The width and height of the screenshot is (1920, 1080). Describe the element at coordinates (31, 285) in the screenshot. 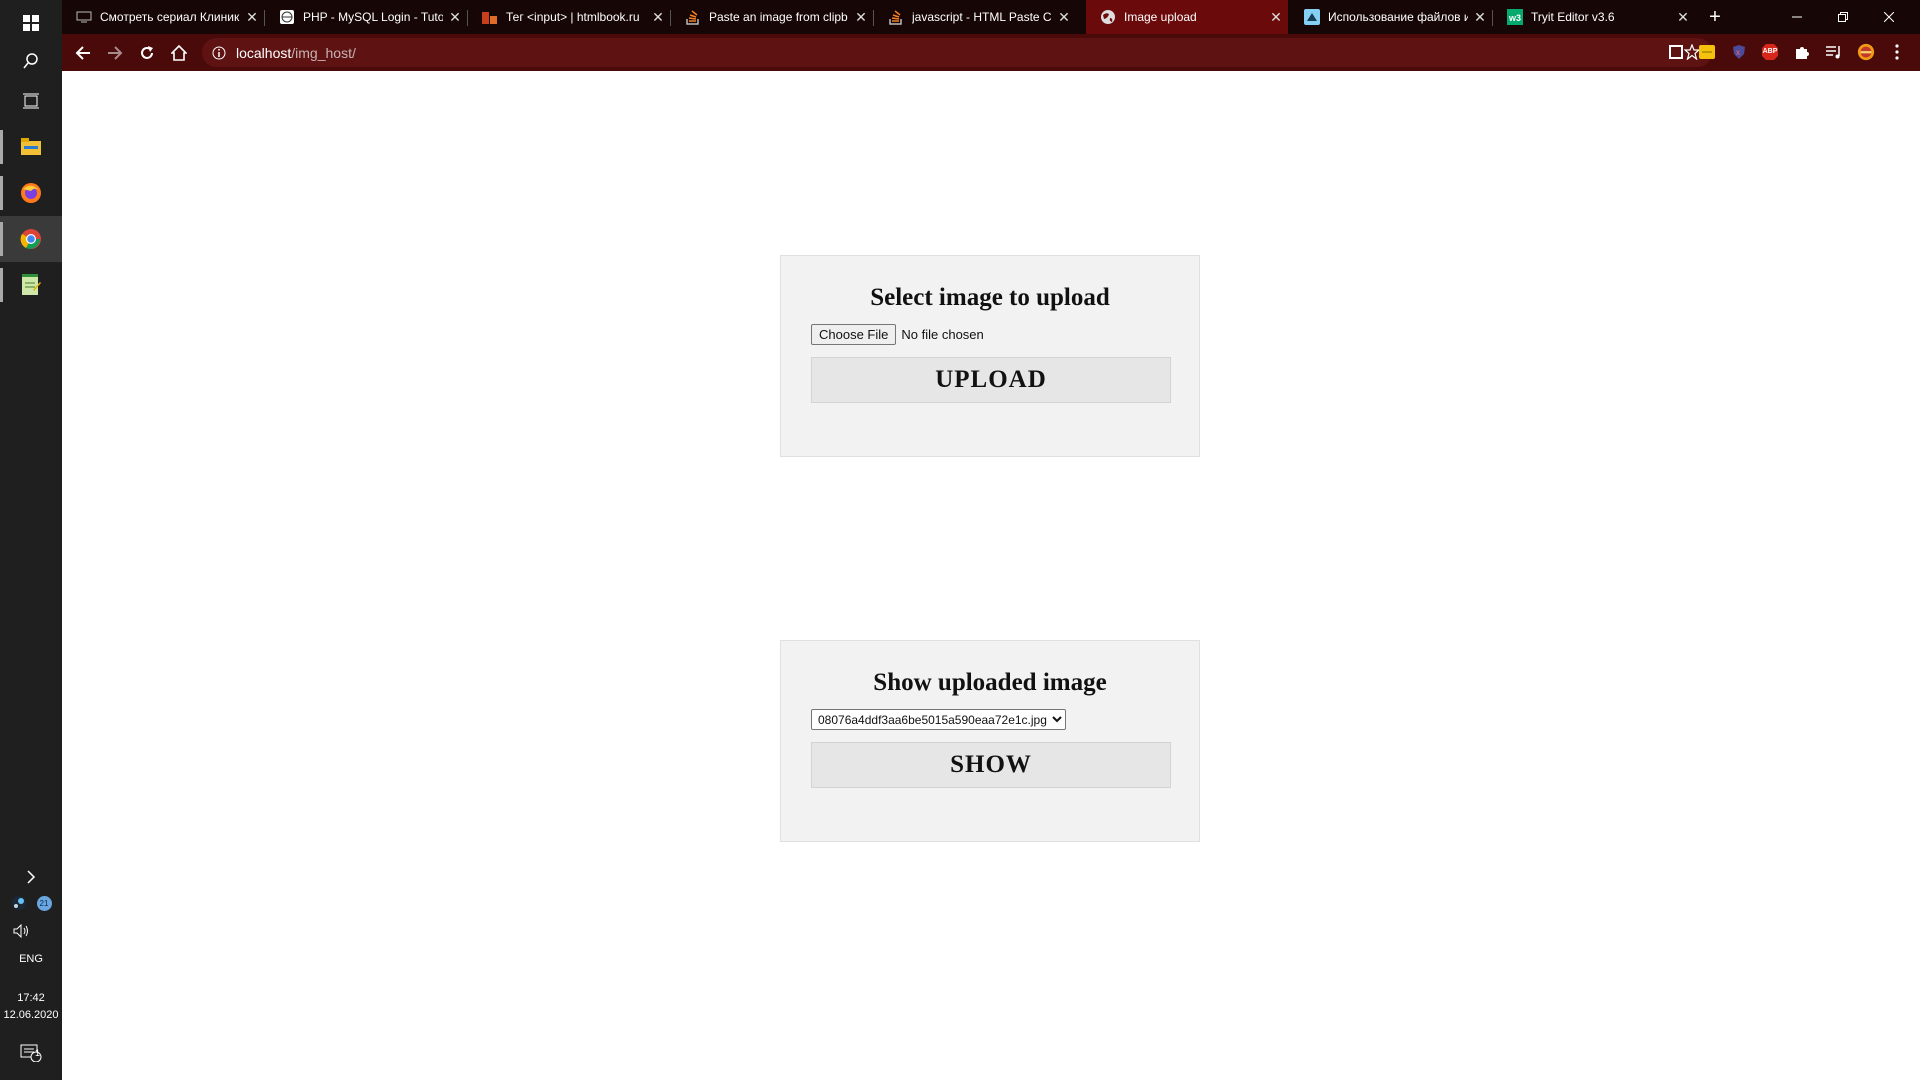

I see `notepad-icon` at that location.